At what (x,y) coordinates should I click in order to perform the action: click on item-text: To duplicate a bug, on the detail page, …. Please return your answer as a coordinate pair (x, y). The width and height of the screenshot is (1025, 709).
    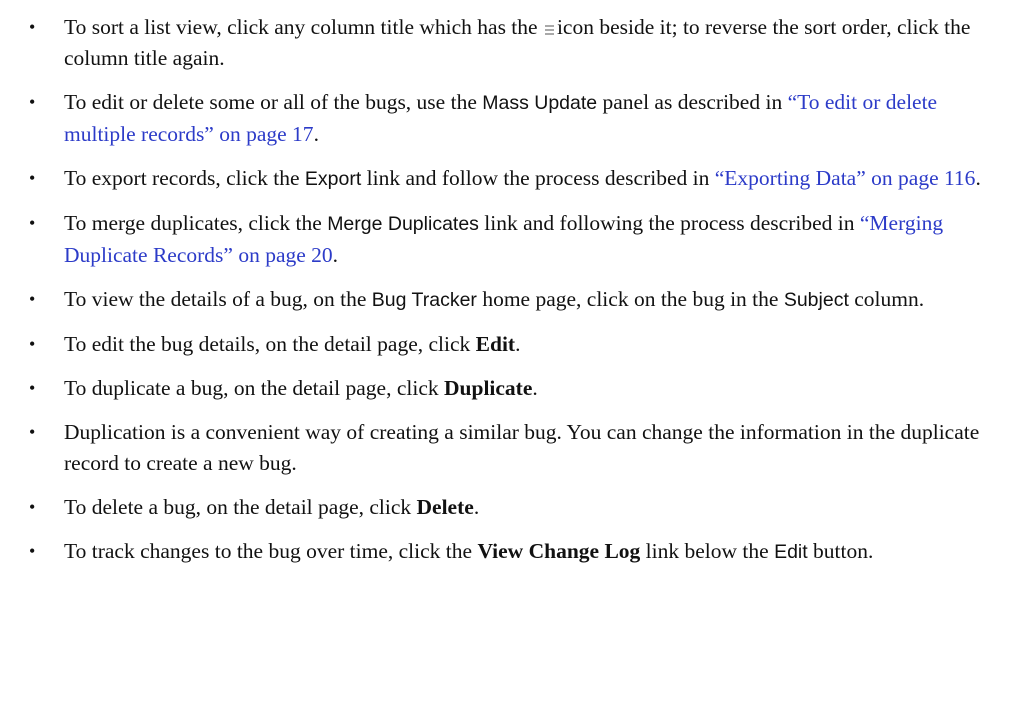
    Looking at the image, I should click on (254, 388).